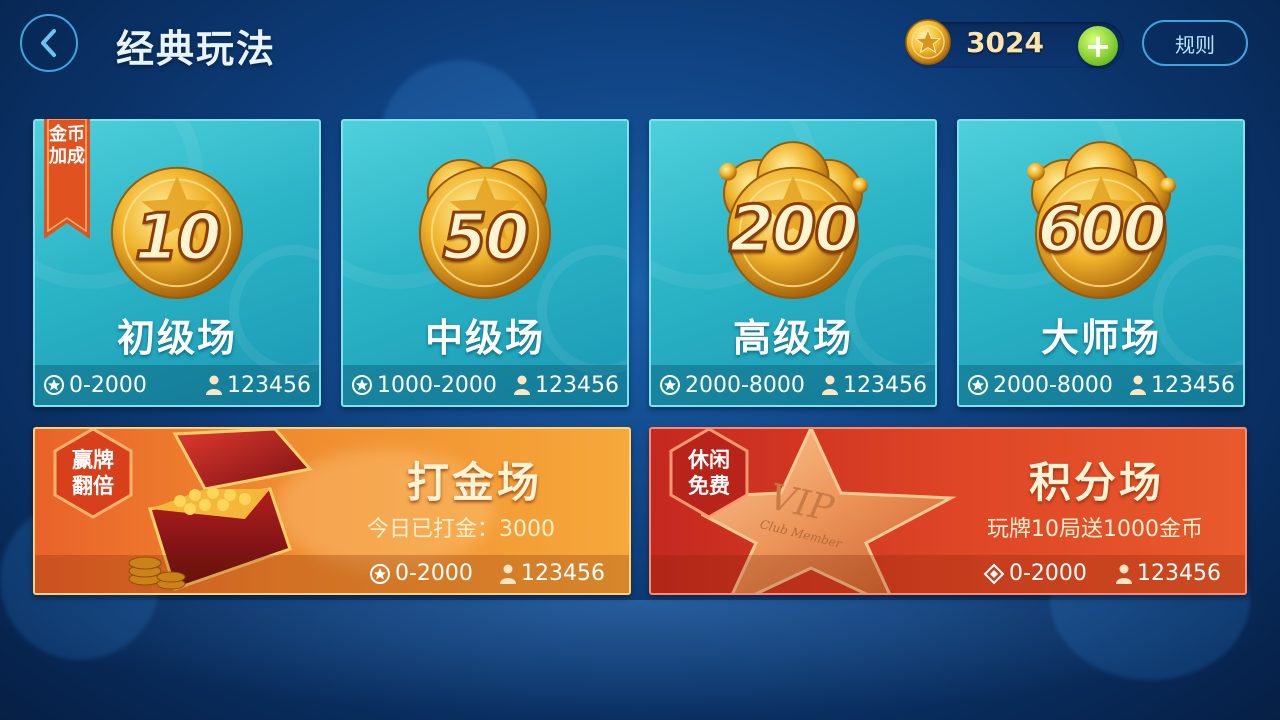 The image size is (1280, 720). I want to click on room-card: 50 中级场 1000-2000 123456, so click(485, 263).